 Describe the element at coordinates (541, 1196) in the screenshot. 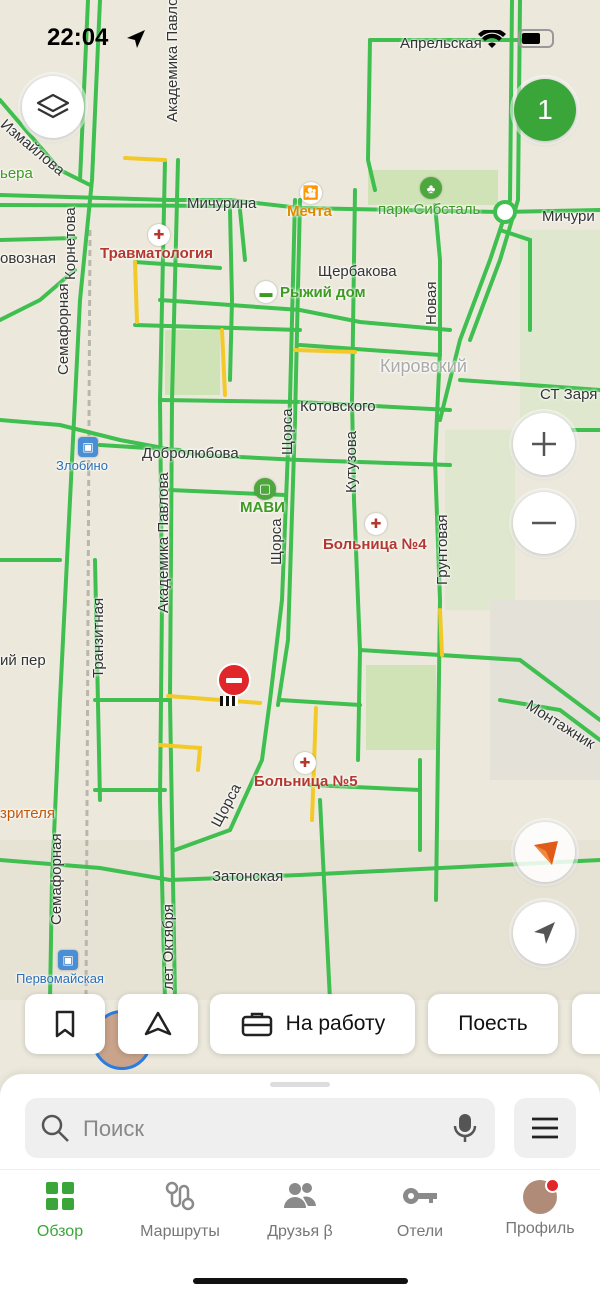

I see `profile-avatar` at that location.